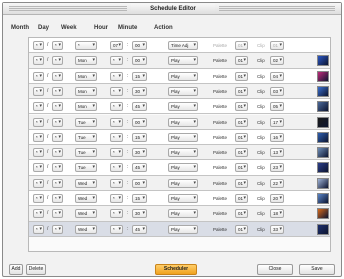 The height and width of the screenshot is (279, 344). I want to click on clip-select: 33, so click(277, 229).